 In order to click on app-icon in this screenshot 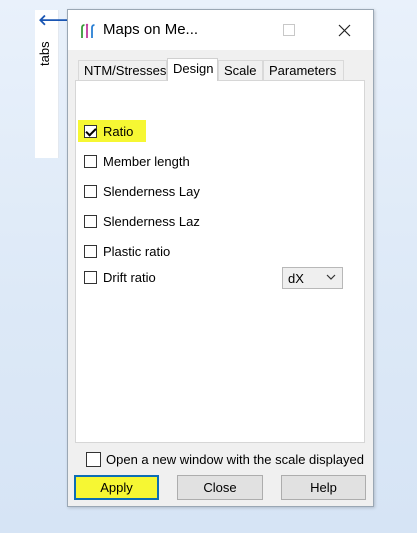, I will do `click(88, 30)`.